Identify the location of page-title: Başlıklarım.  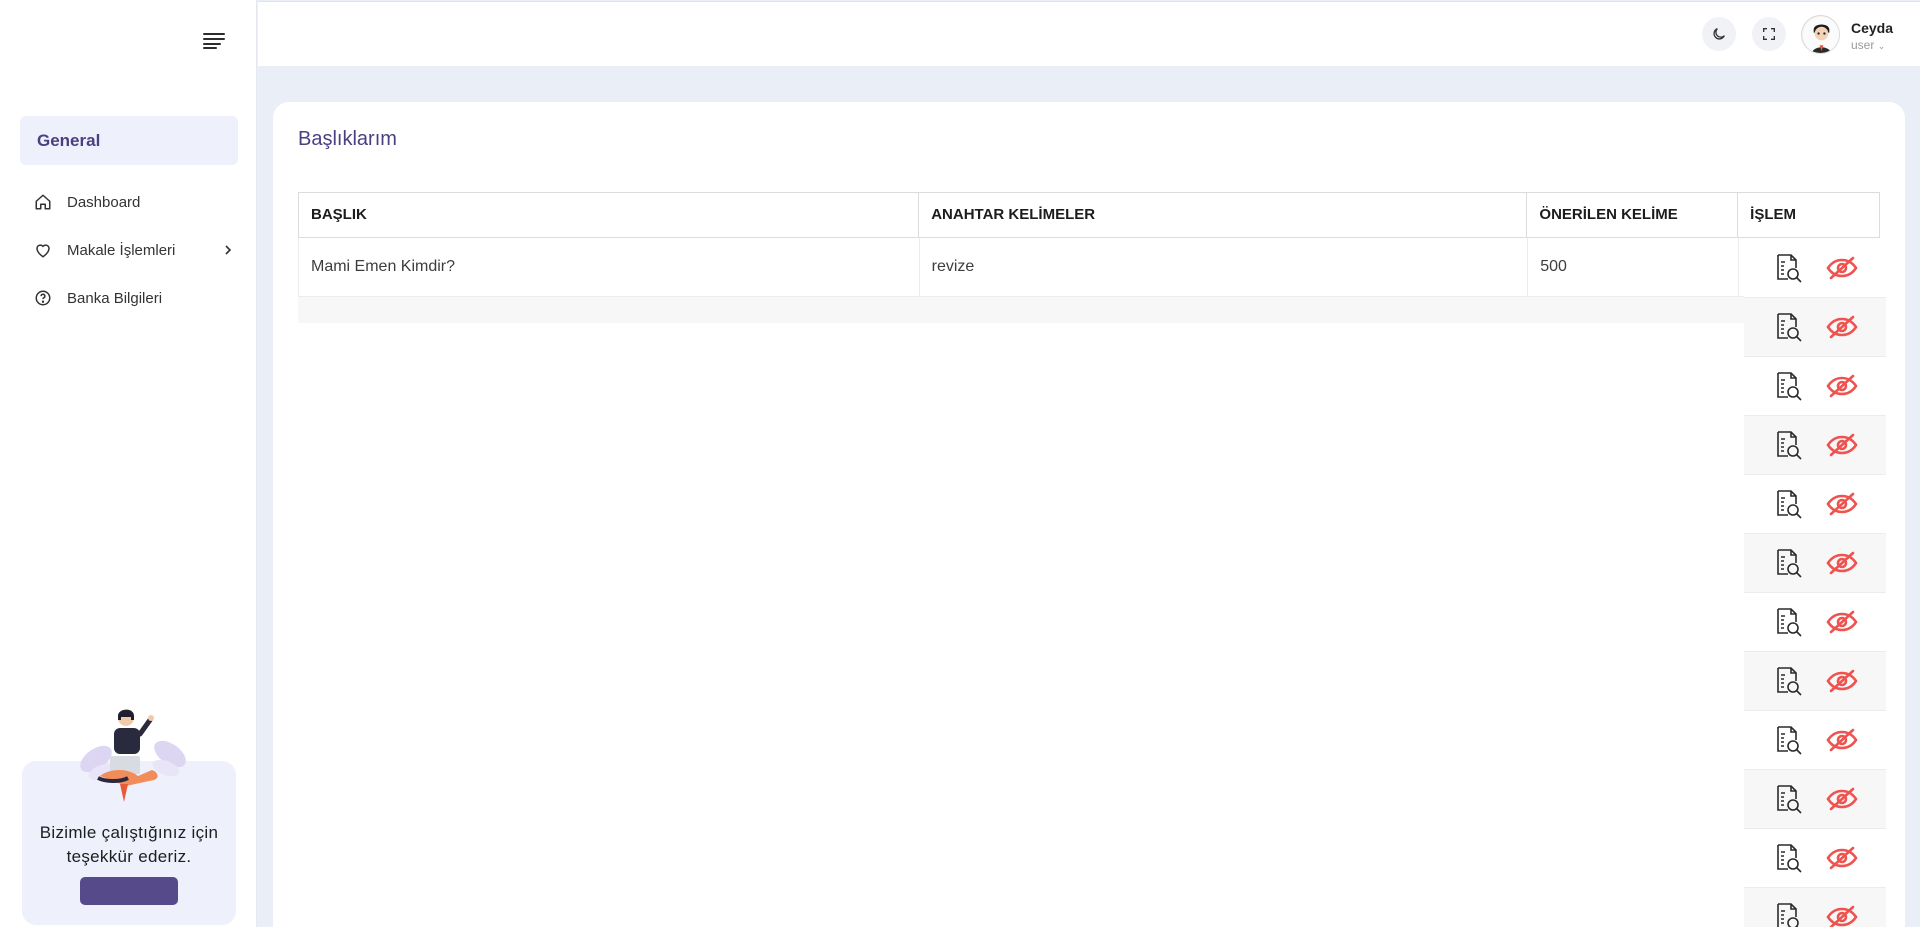
(347, 139).